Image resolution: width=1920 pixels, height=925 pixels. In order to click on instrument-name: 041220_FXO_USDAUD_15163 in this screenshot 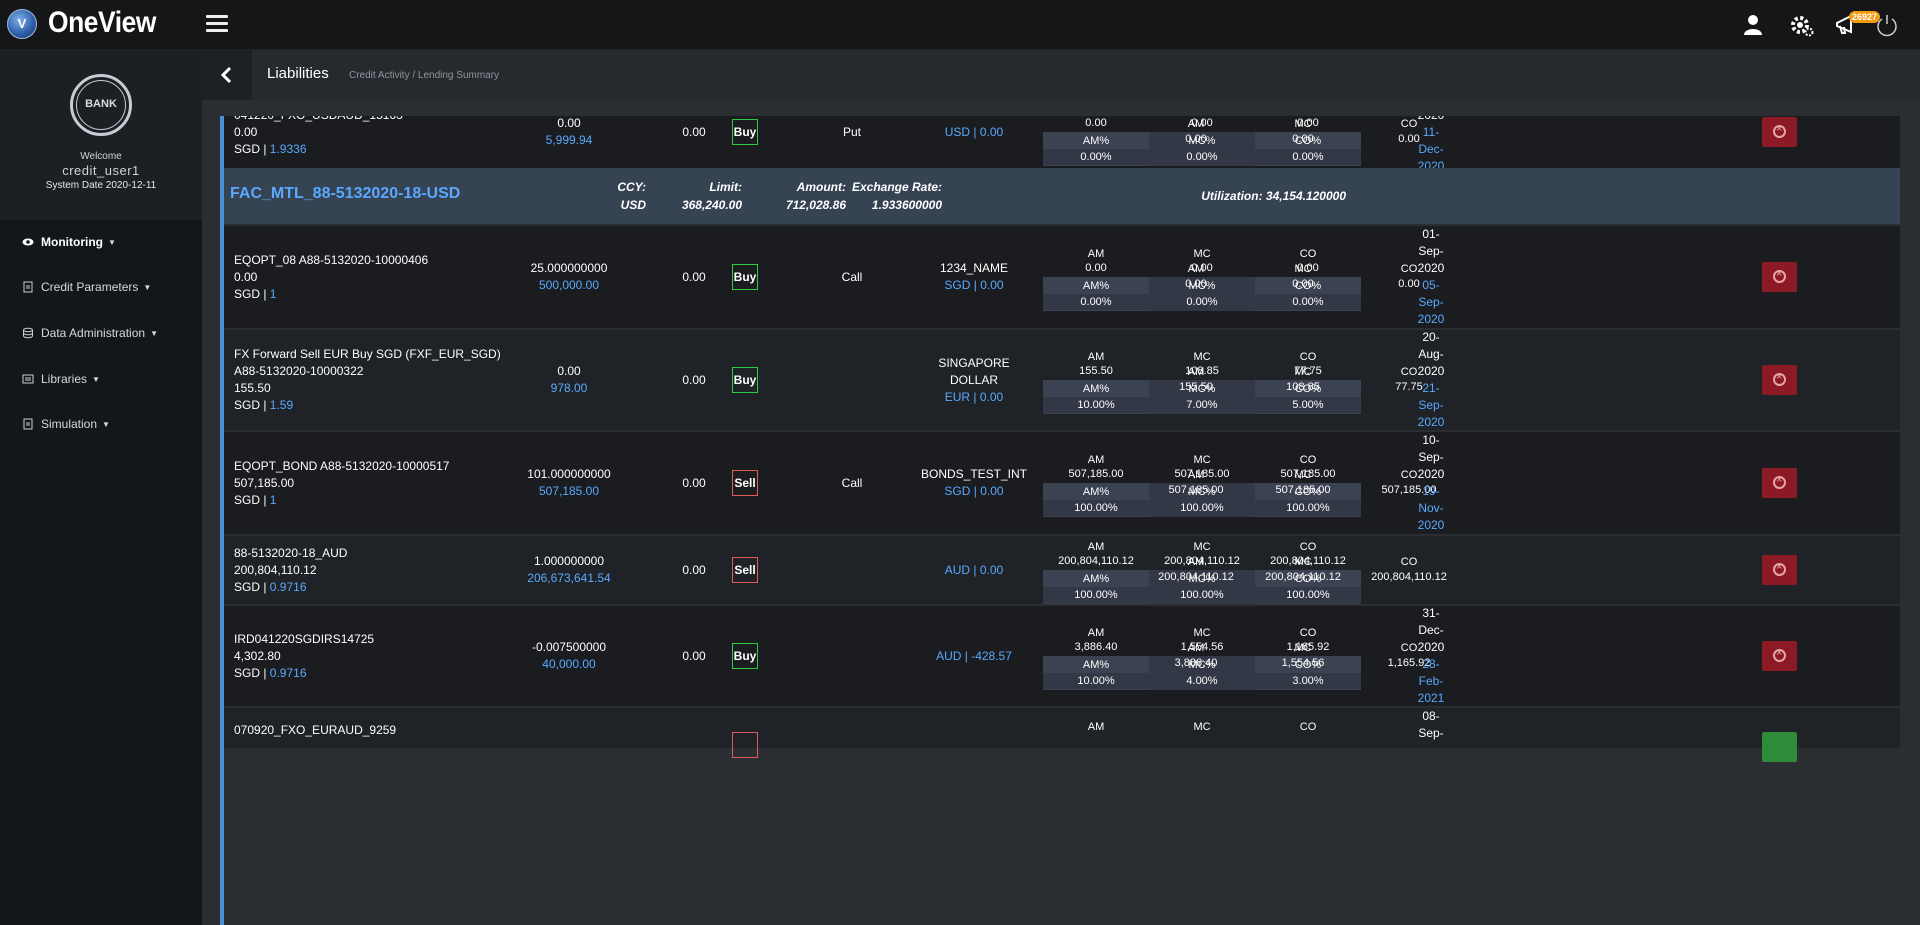, I will do `click(318, 120)`.